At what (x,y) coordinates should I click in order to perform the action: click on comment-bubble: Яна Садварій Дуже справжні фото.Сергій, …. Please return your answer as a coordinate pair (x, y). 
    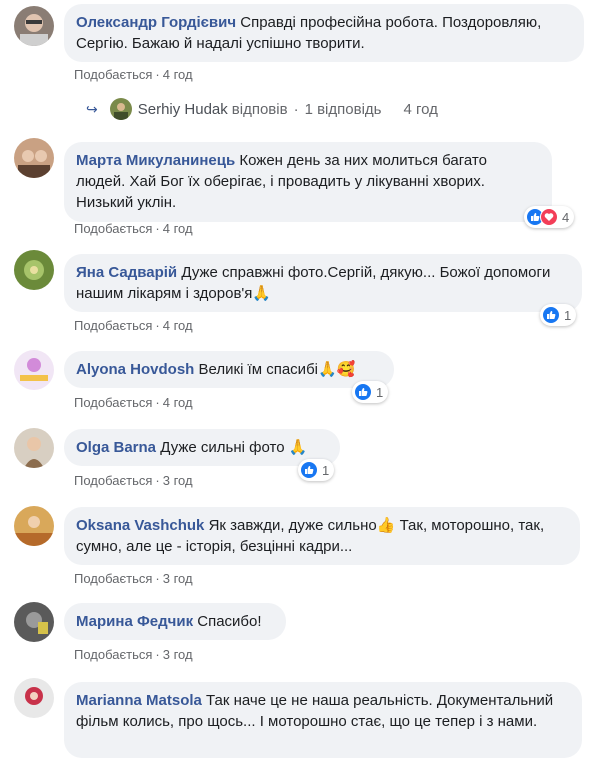
    Looking at the image, I should click on (323, 283).